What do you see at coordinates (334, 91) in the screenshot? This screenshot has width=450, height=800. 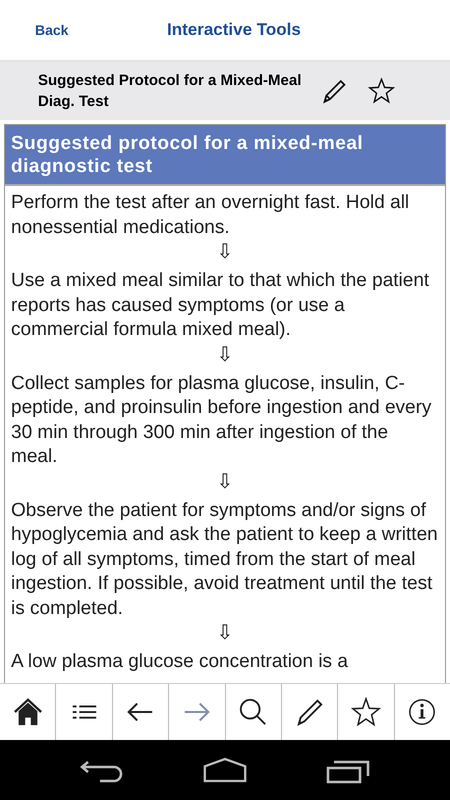 I see `edit-icon` at bounding box center [334, 91].